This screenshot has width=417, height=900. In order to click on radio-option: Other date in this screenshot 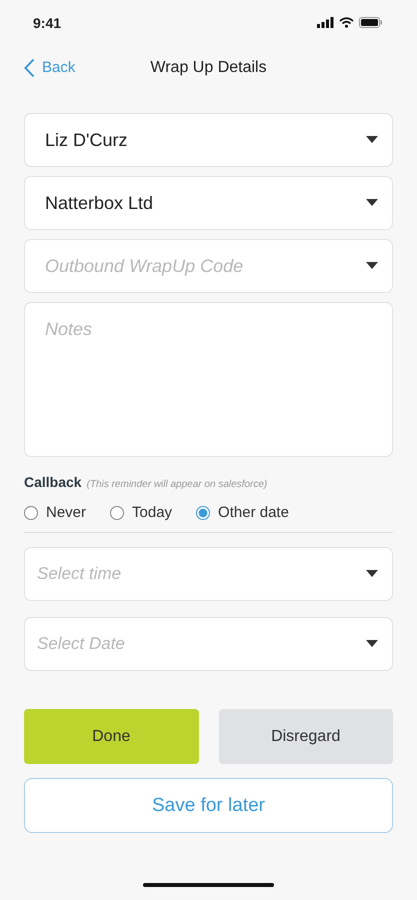, I will do `click(242, 512)`.